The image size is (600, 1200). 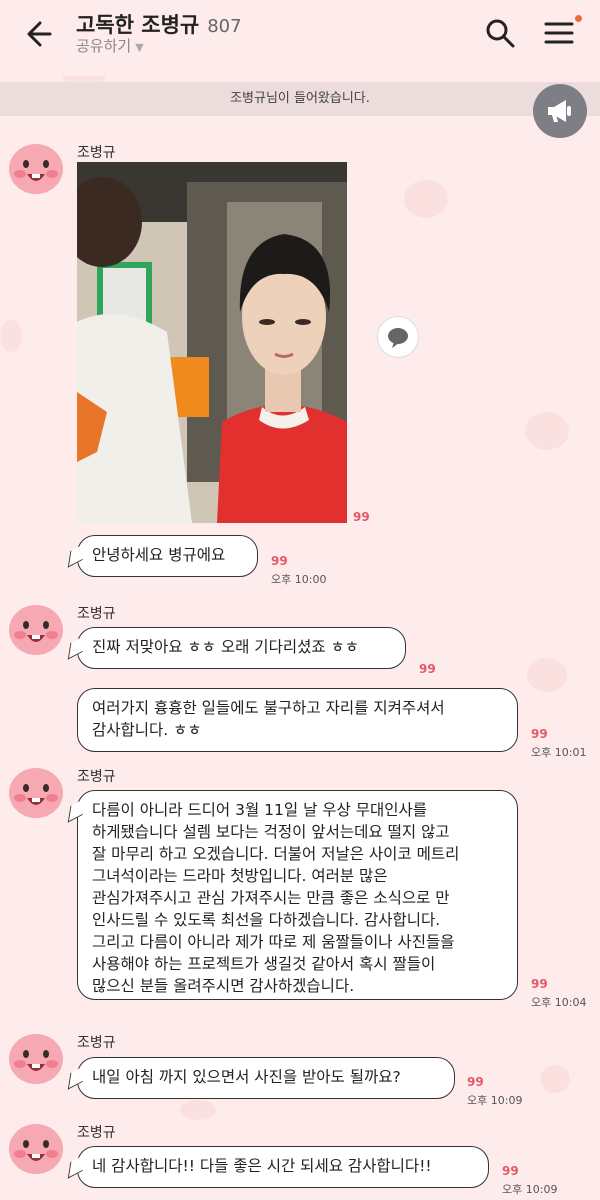 What do you see at coordinates (300, 38) in the screenshot?
I see `chat-header: 고독한 조병규 807 공유하기 ▼` at bounding box center [300, 38].